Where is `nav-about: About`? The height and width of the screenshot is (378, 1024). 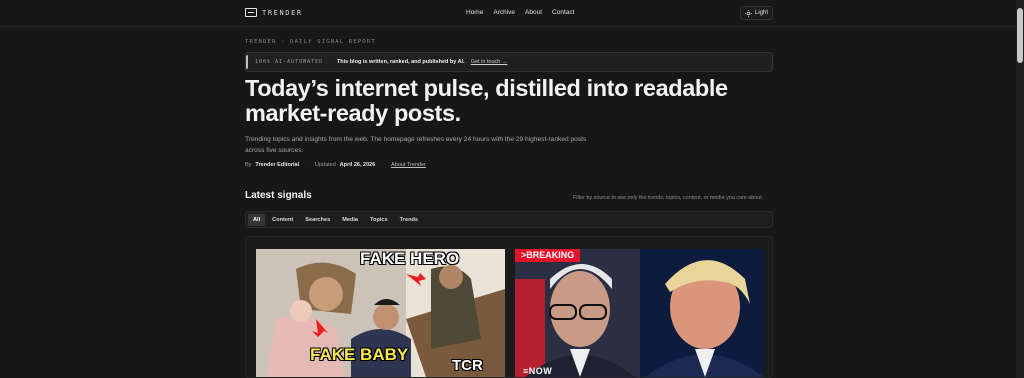
nav-about: About is located at coordinates (533, 12).